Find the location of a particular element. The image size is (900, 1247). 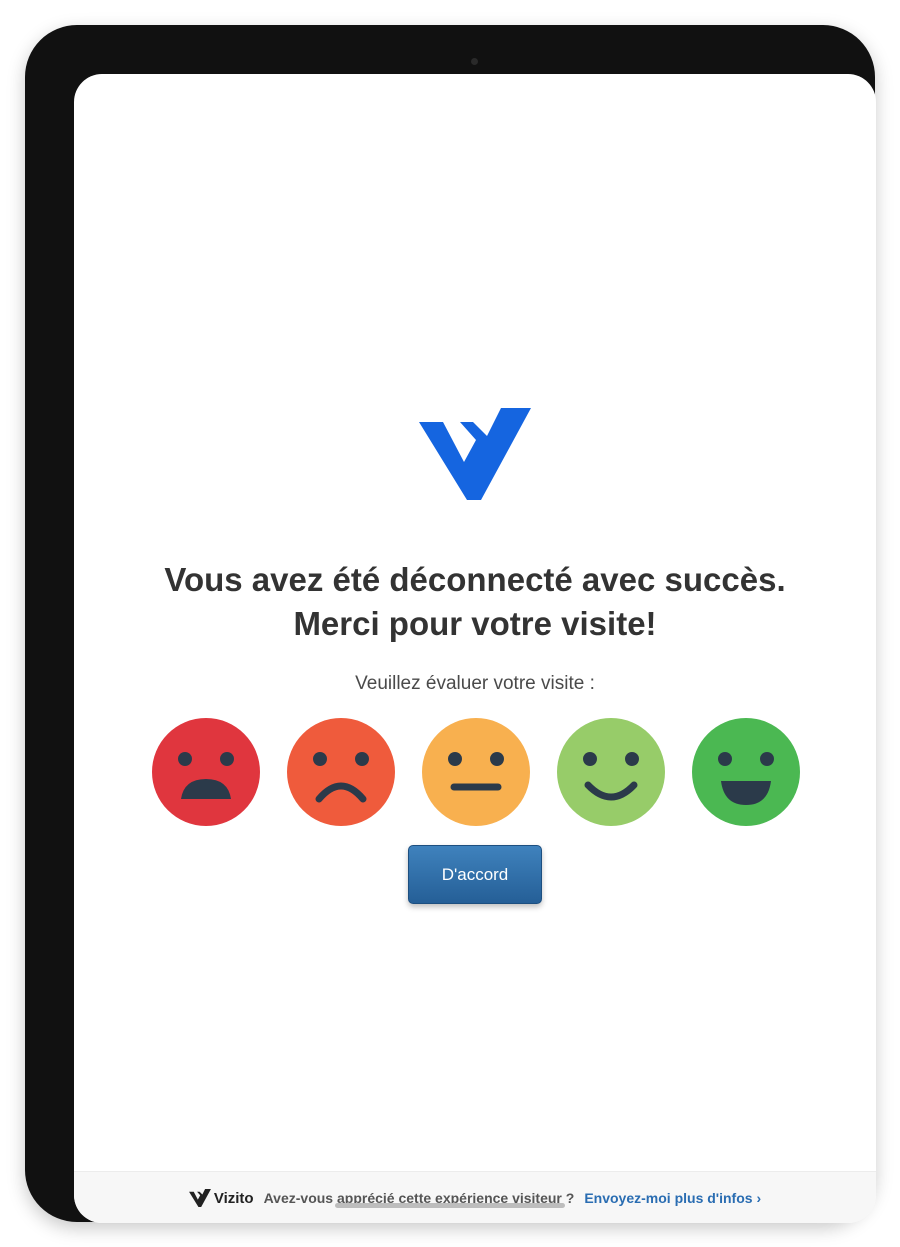

footer-brand-name: Vizito is located at coordinates (233, 1198).